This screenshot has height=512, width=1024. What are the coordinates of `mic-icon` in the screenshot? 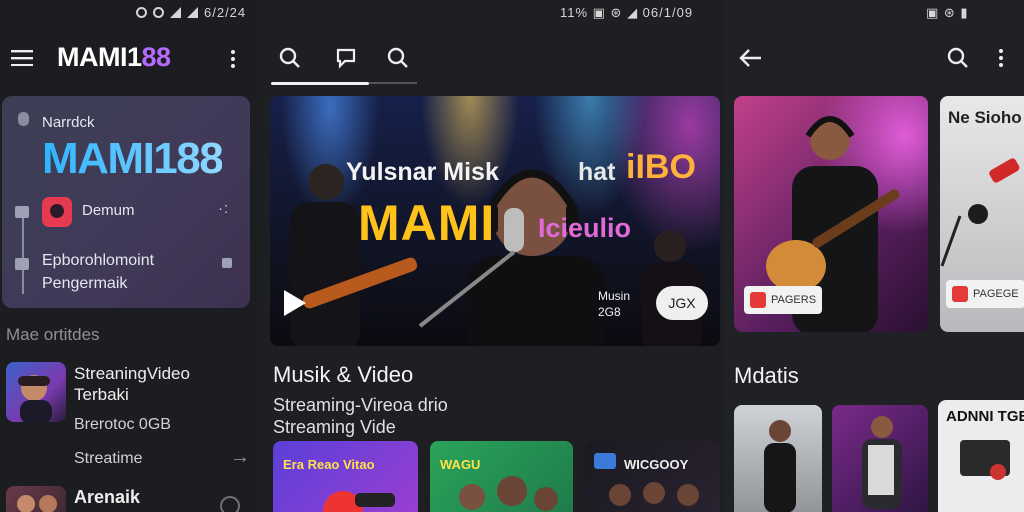 It's located at (23, 119).